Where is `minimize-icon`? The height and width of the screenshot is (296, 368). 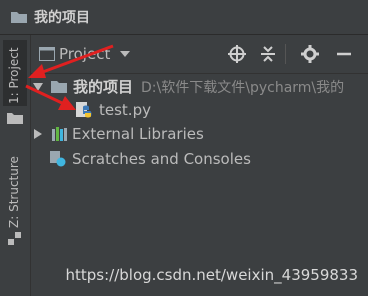
minimize-icon is located at coordinates (344, 54).